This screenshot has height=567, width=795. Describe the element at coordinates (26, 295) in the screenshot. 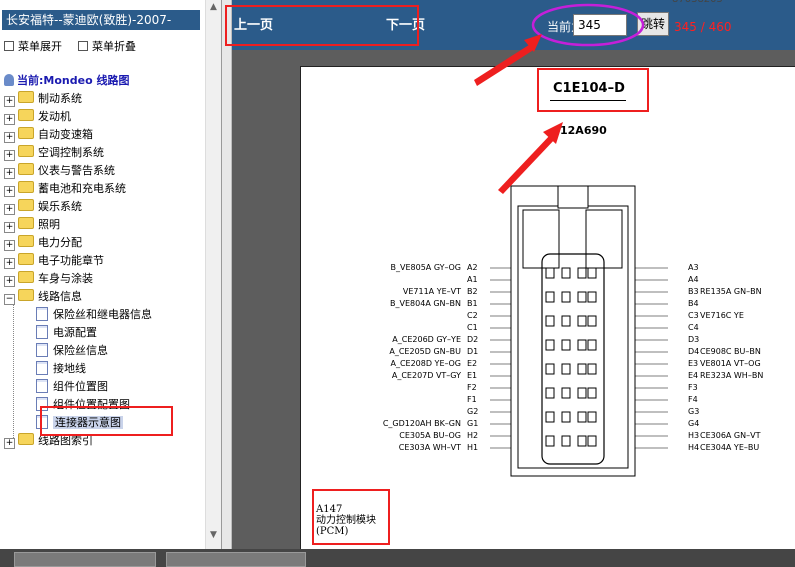

I see `folder-open-icon` at that location.